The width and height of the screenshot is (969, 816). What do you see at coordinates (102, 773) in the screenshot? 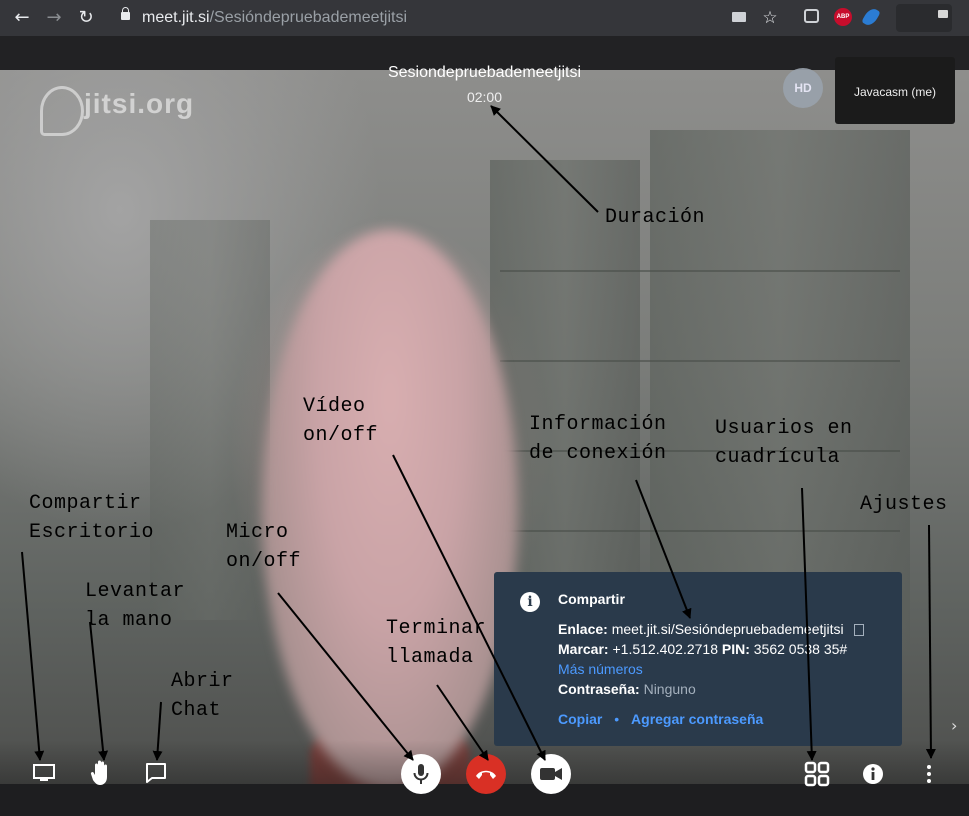
I see `raise-hand-icon` at bounding box center [102, 773].